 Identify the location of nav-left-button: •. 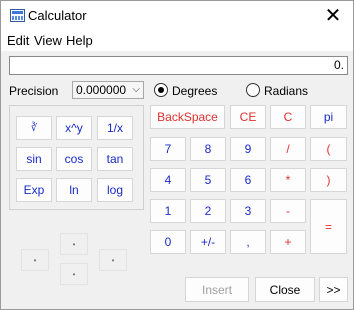
(35, 260).